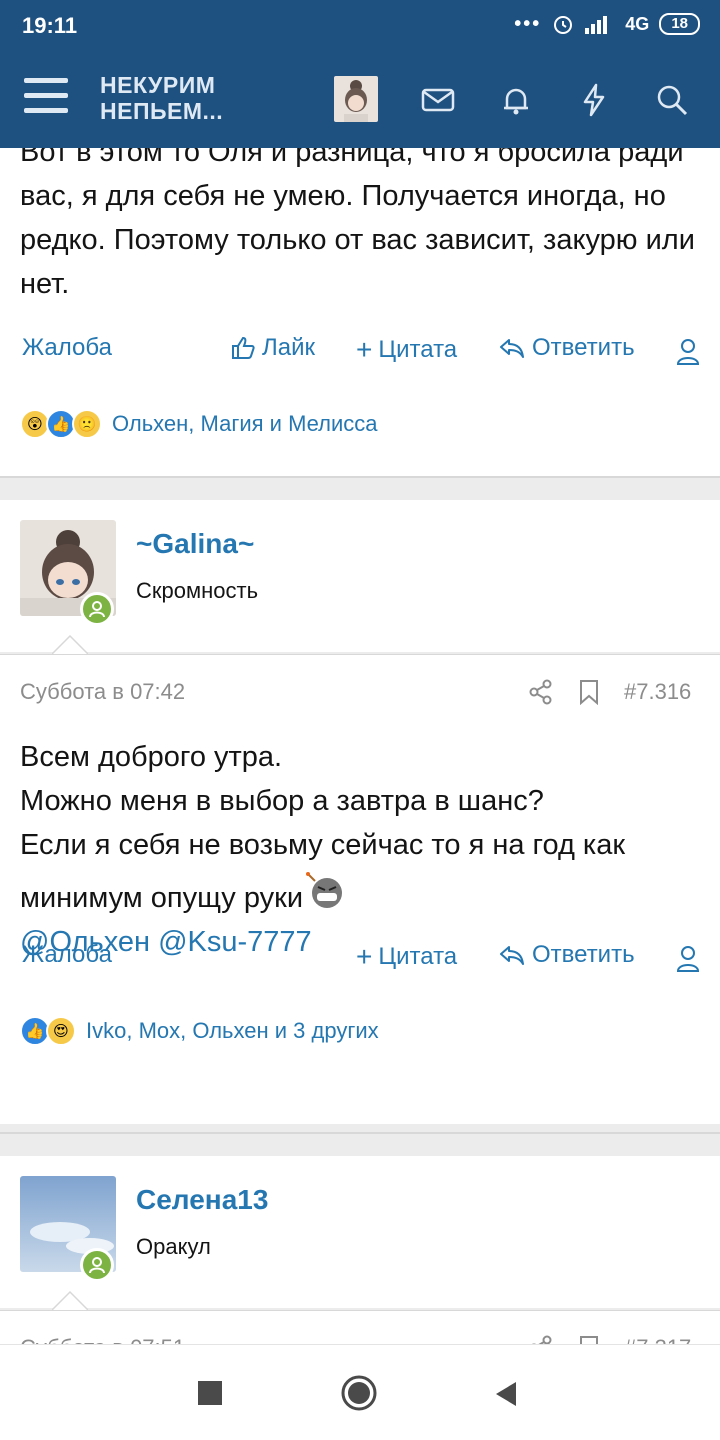  What do you see at coordinates (360, 1337) in the screenshot?
I see `post-meta: Суббота в 07:51 #7.317` at bounding box center [360, 1337].